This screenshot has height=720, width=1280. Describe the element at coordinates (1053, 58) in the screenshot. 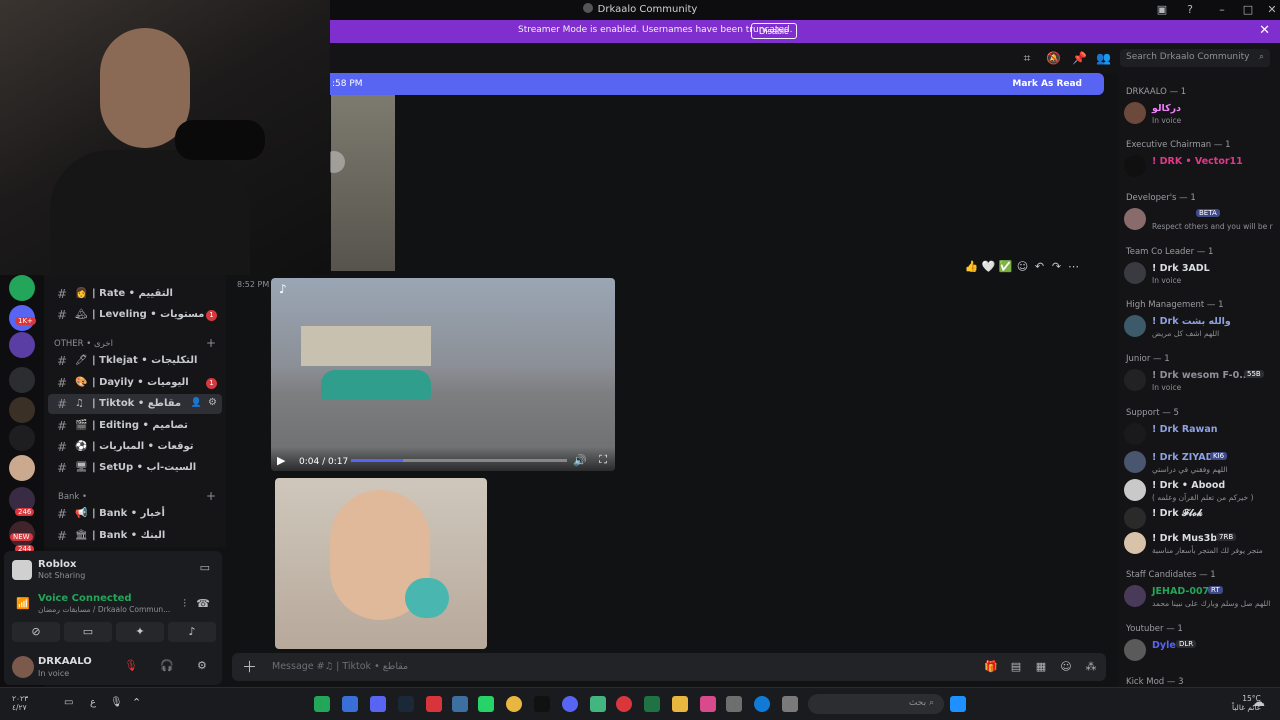

I see `notifications-icon: 🔕` at that location.